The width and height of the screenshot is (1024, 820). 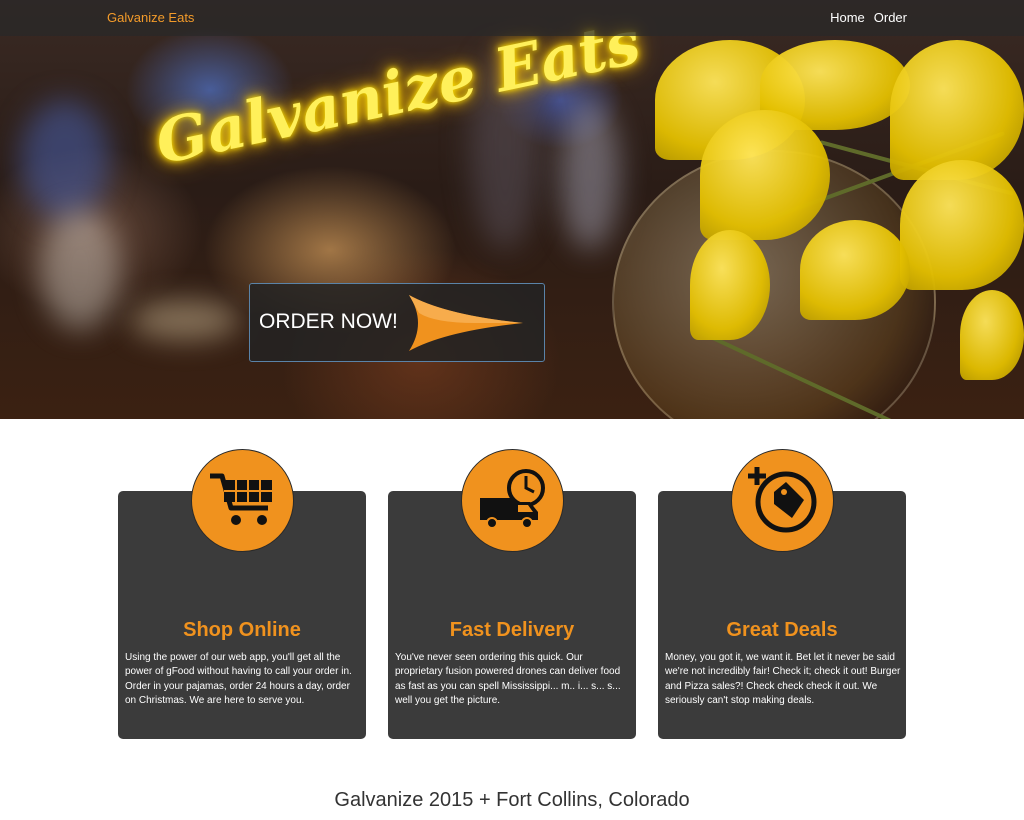 I want to click on arrow-right-icon, so click(x=466, y=323).